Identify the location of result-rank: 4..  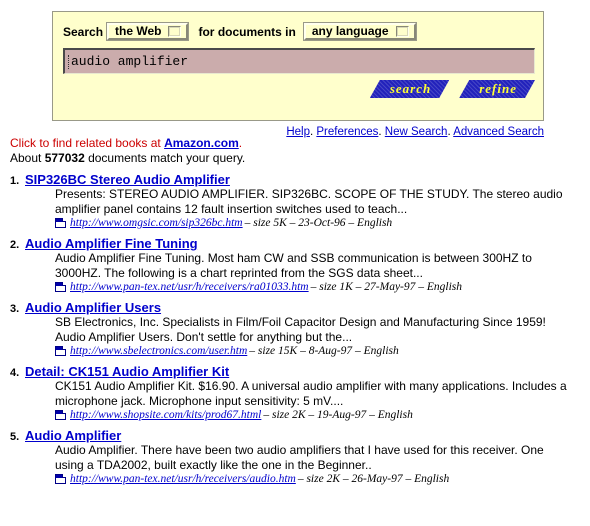
(15, 373).